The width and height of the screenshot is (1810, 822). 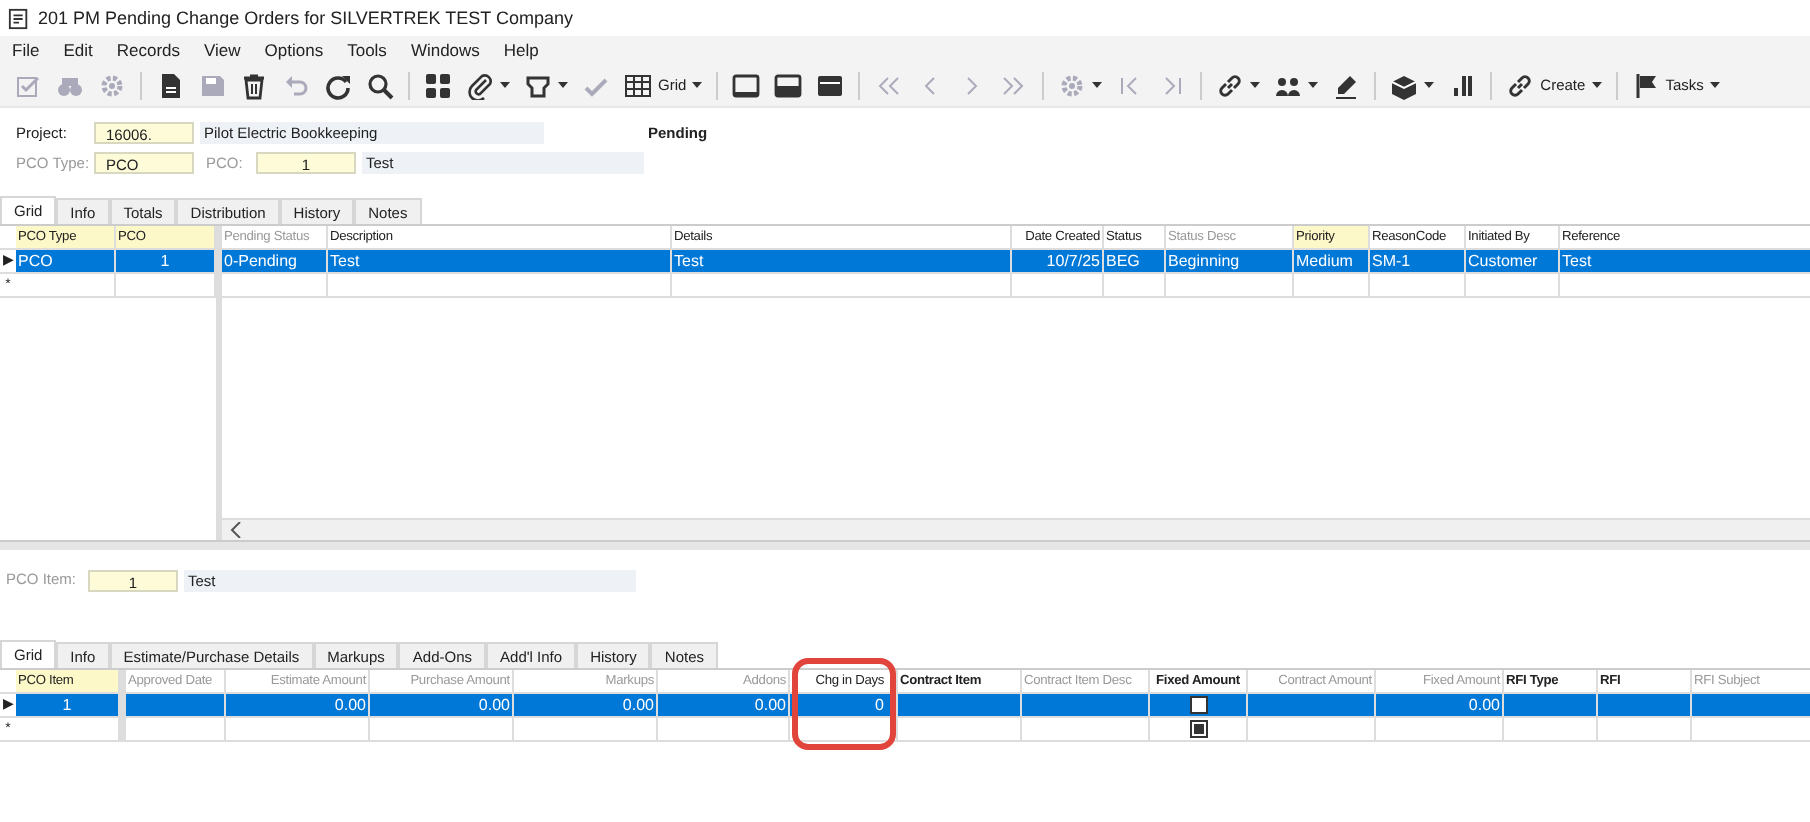 I want to click on menu-item: Records, so click(x=148, y=50).